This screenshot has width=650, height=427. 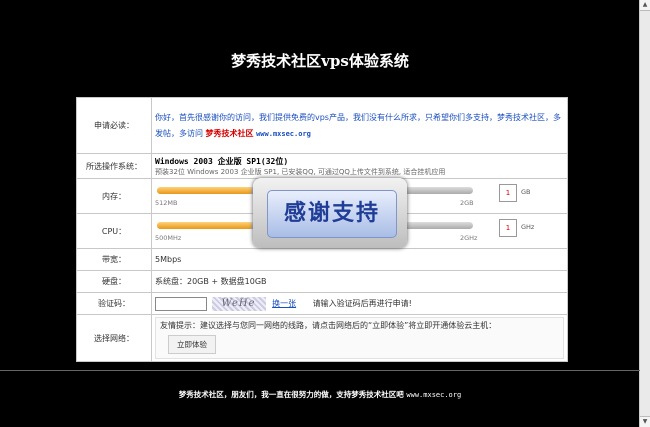 What do you see at coordinates (433, 395) in the screenshot?
I see `footer-url: www.mxsec.org` at bounding box center [433, 395].